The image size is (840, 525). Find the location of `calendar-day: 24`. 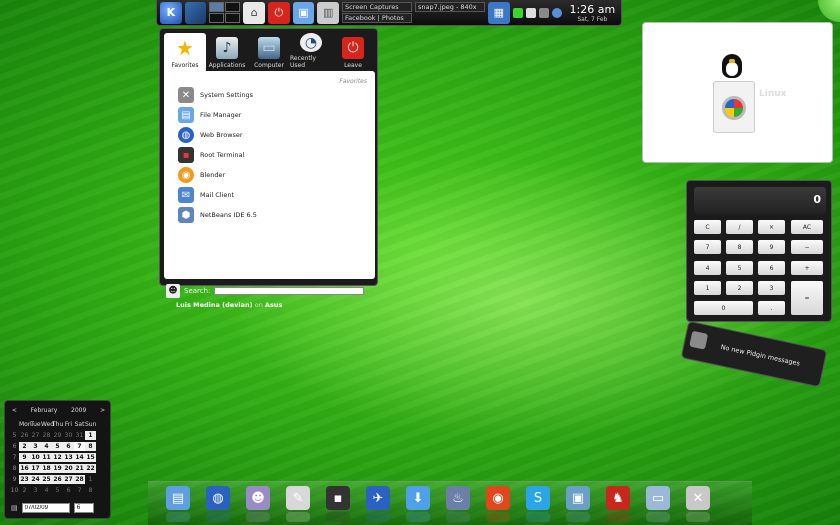

calendar-day: 24 is located at coordinates (35, 479).